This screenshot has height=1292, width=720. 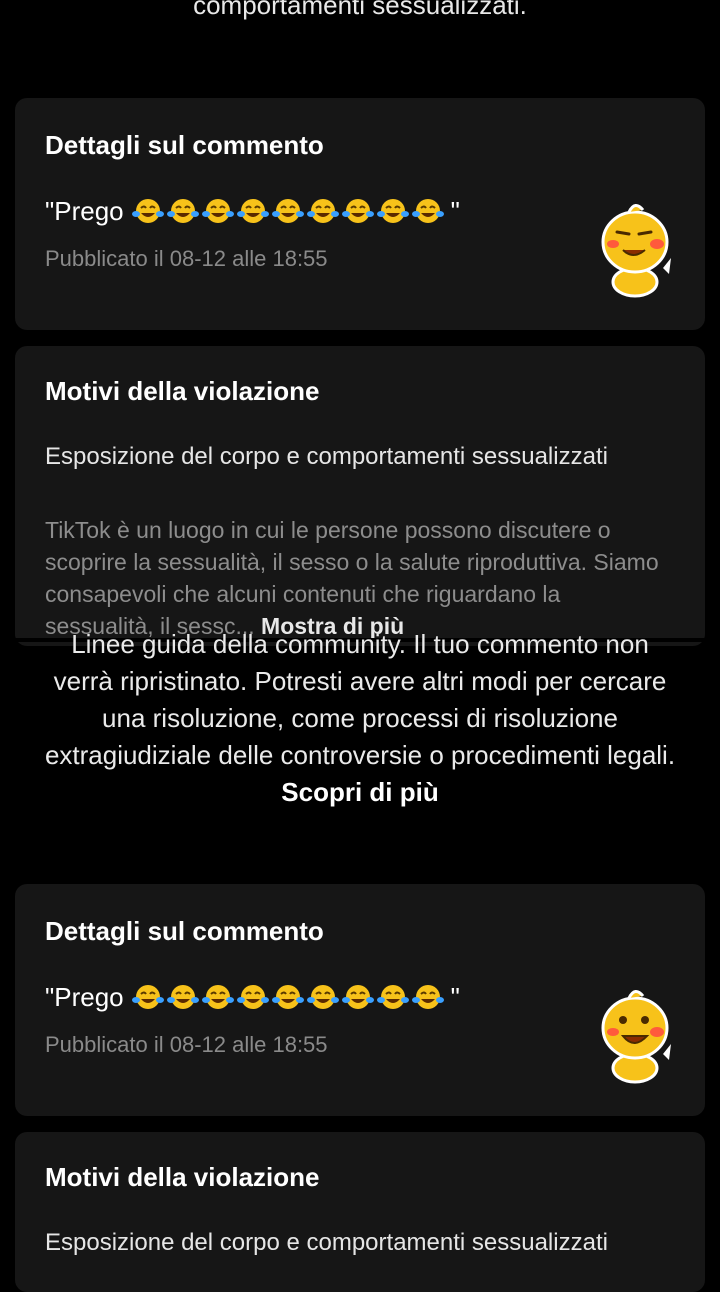 I want to click on comment-details-title: Dettagli sul commento, so click(x=184, y=145).